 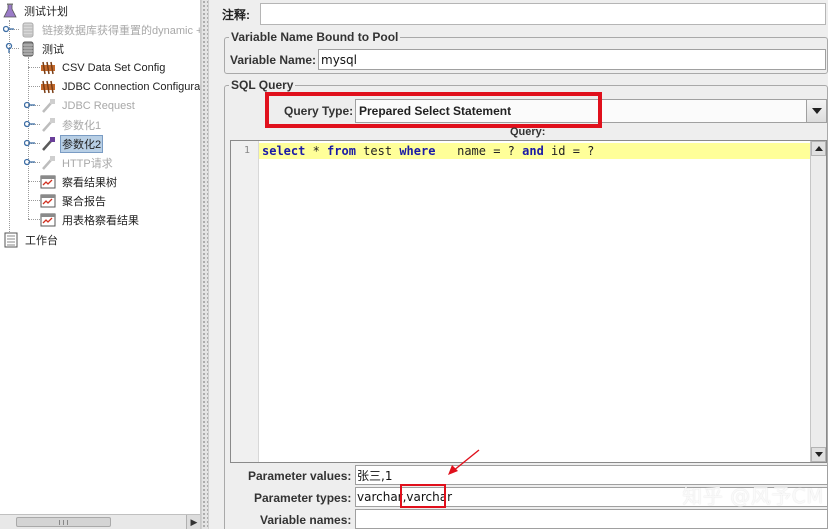 What do you see at coordinates (48, 86) in the screenshot?
I see `config-element-icon` at bounding box center [48, 86].